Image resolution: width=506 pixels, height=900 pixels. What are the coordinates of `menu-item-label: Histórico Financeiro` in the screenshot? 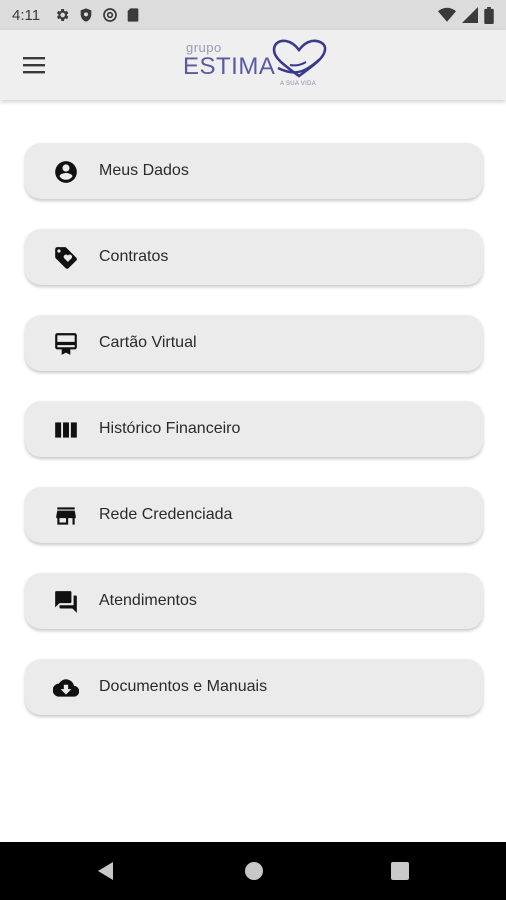 It's located at (170, 428).